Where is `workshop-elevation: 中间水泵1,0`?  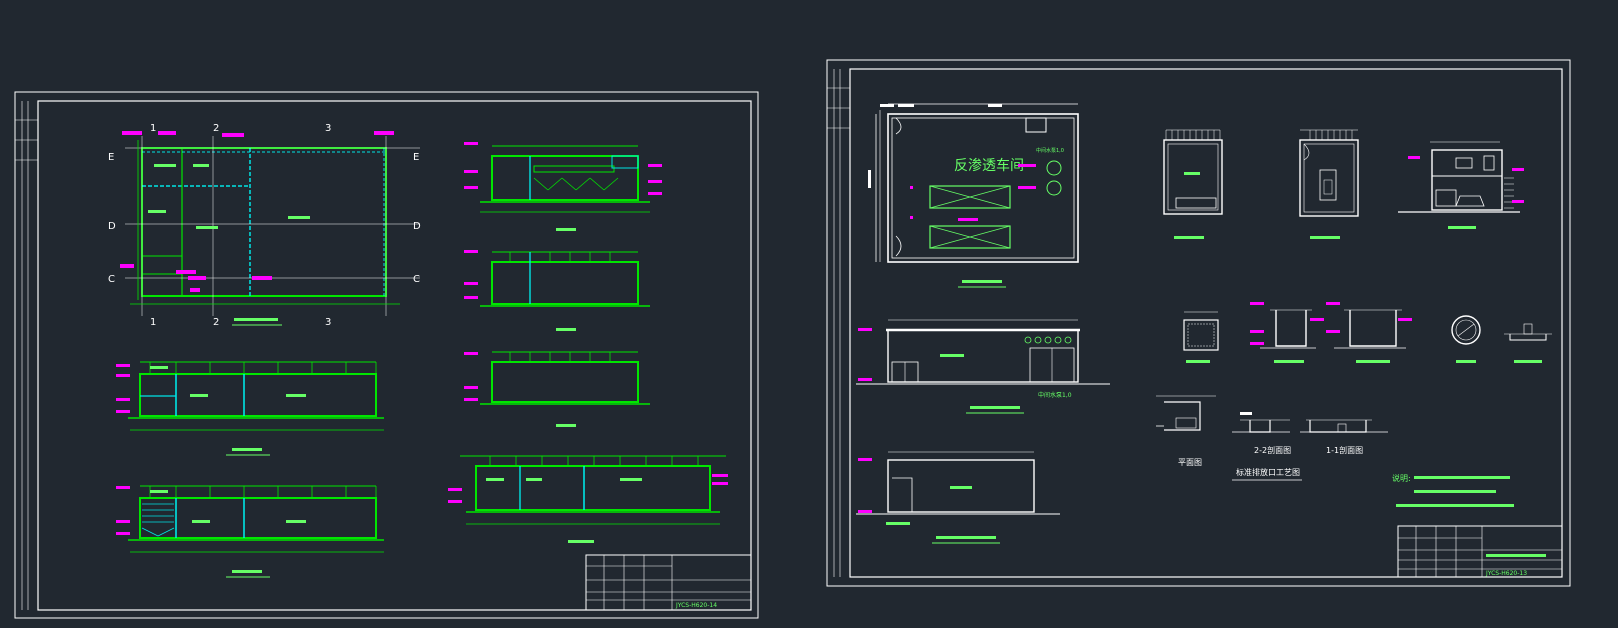 workshop-elevation: 中间水泵1,0 is located at coordinates (983, 366).